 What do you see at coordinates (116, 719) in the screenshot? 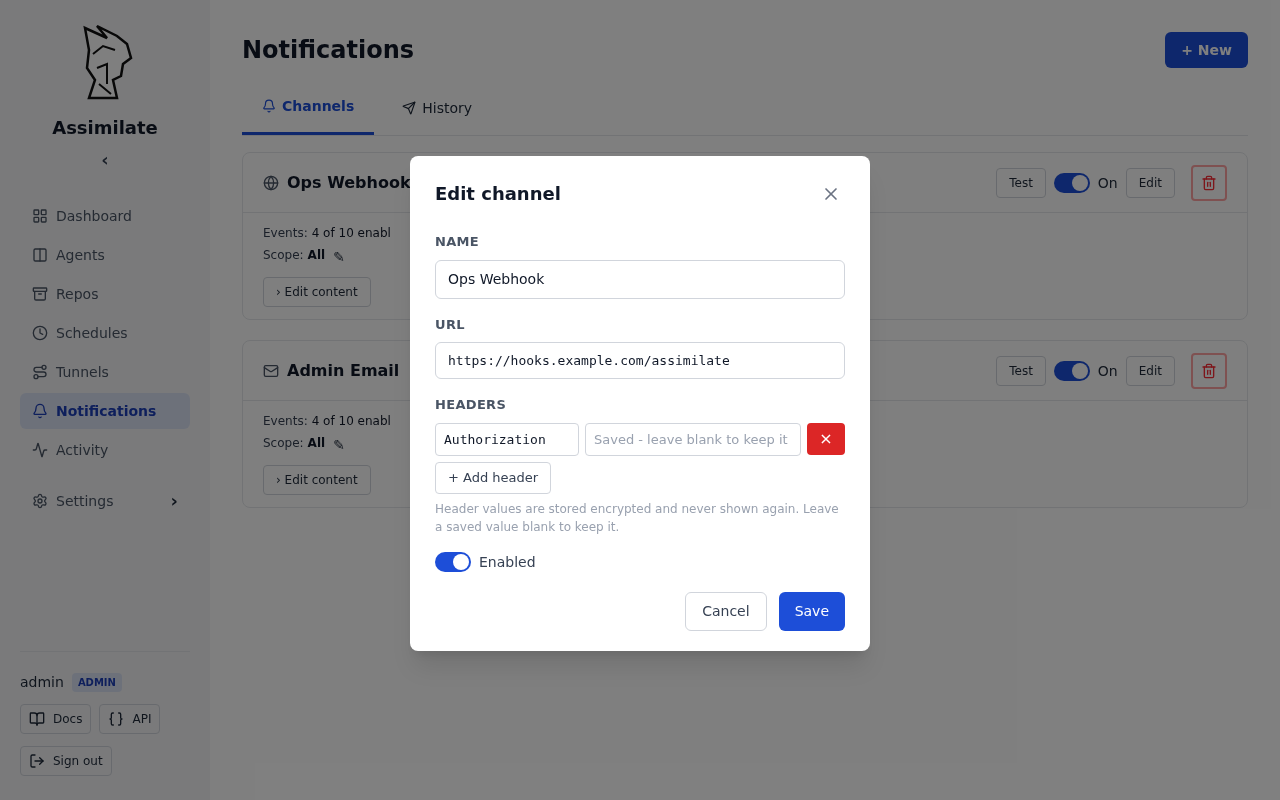
I see `braces-icon` at bounding box center [116, 719].